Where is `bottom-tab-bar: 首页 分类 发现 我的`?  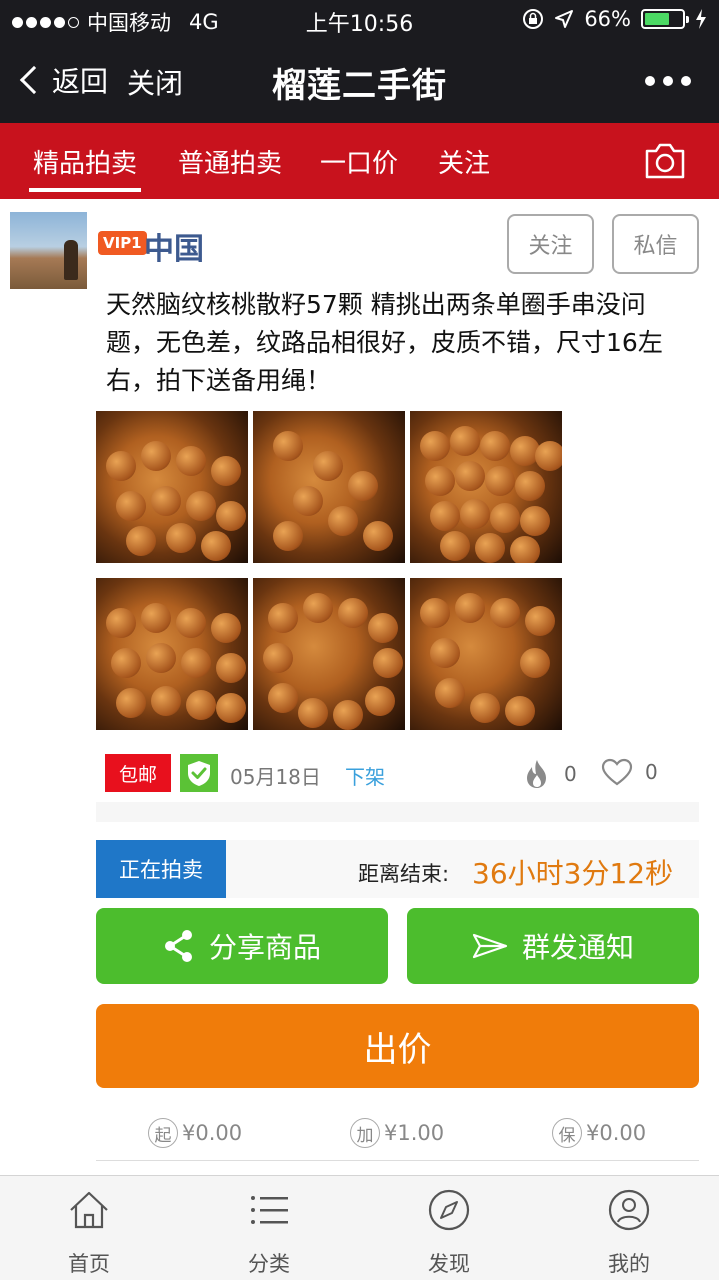
bottom-tab-bar: 首页 分类 发现 我的 is located at coordinates (359, 1227).